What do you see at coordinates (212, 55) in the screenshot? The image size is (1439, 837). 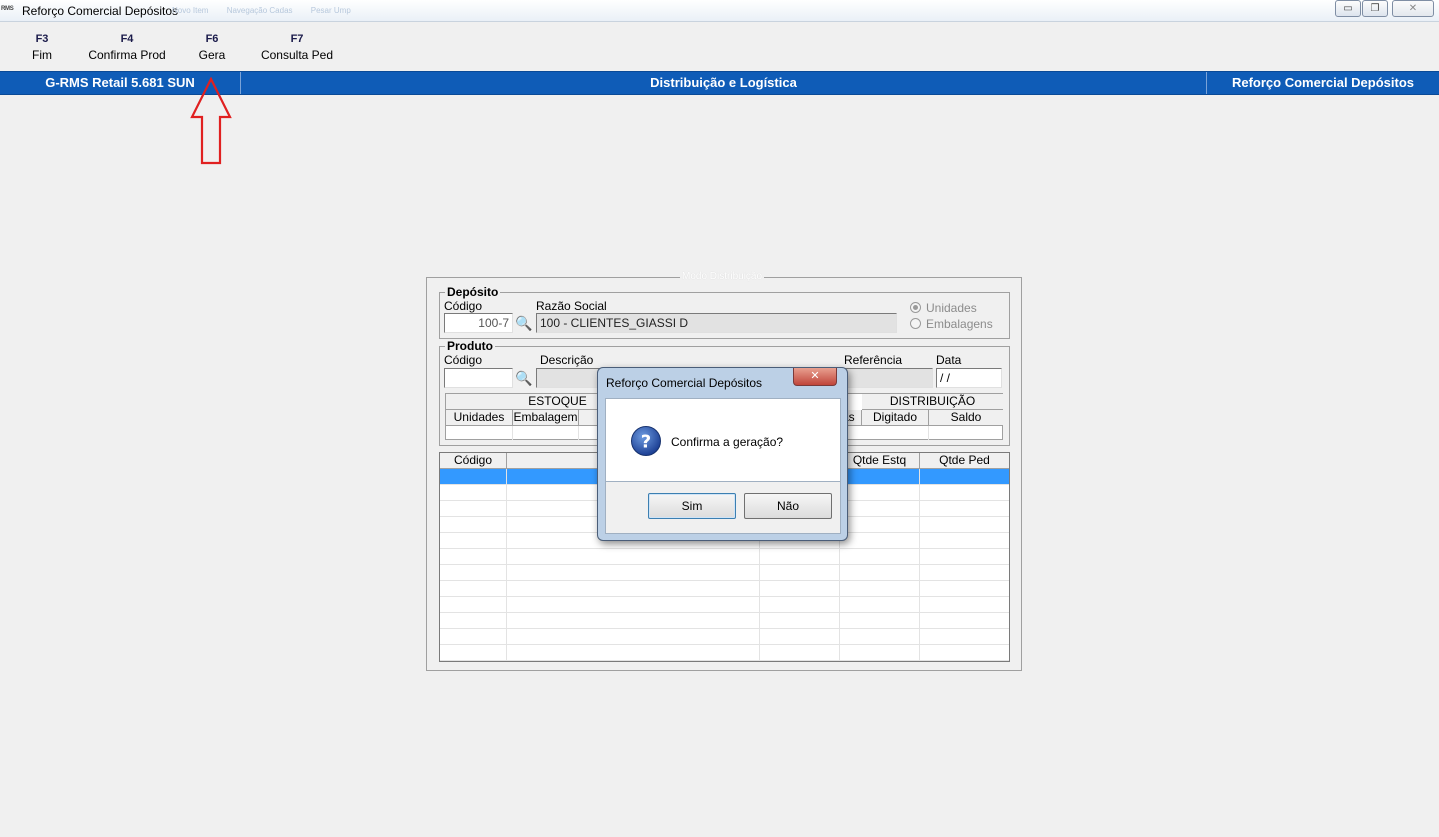 I see `fkey-label: Gera` at bounding box center [212, 55].